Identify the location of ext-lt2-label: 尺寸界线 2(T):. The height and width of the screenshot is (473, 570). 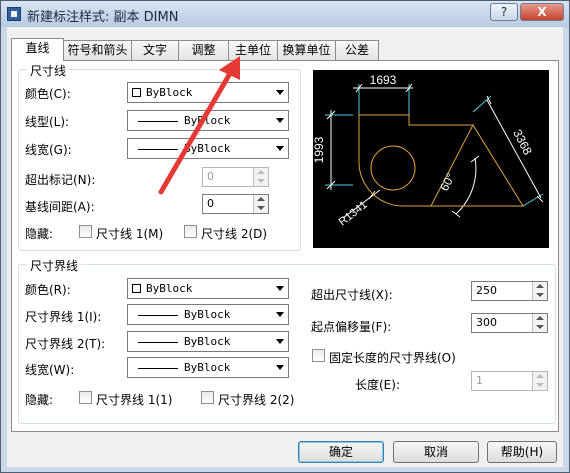
(65, 344).